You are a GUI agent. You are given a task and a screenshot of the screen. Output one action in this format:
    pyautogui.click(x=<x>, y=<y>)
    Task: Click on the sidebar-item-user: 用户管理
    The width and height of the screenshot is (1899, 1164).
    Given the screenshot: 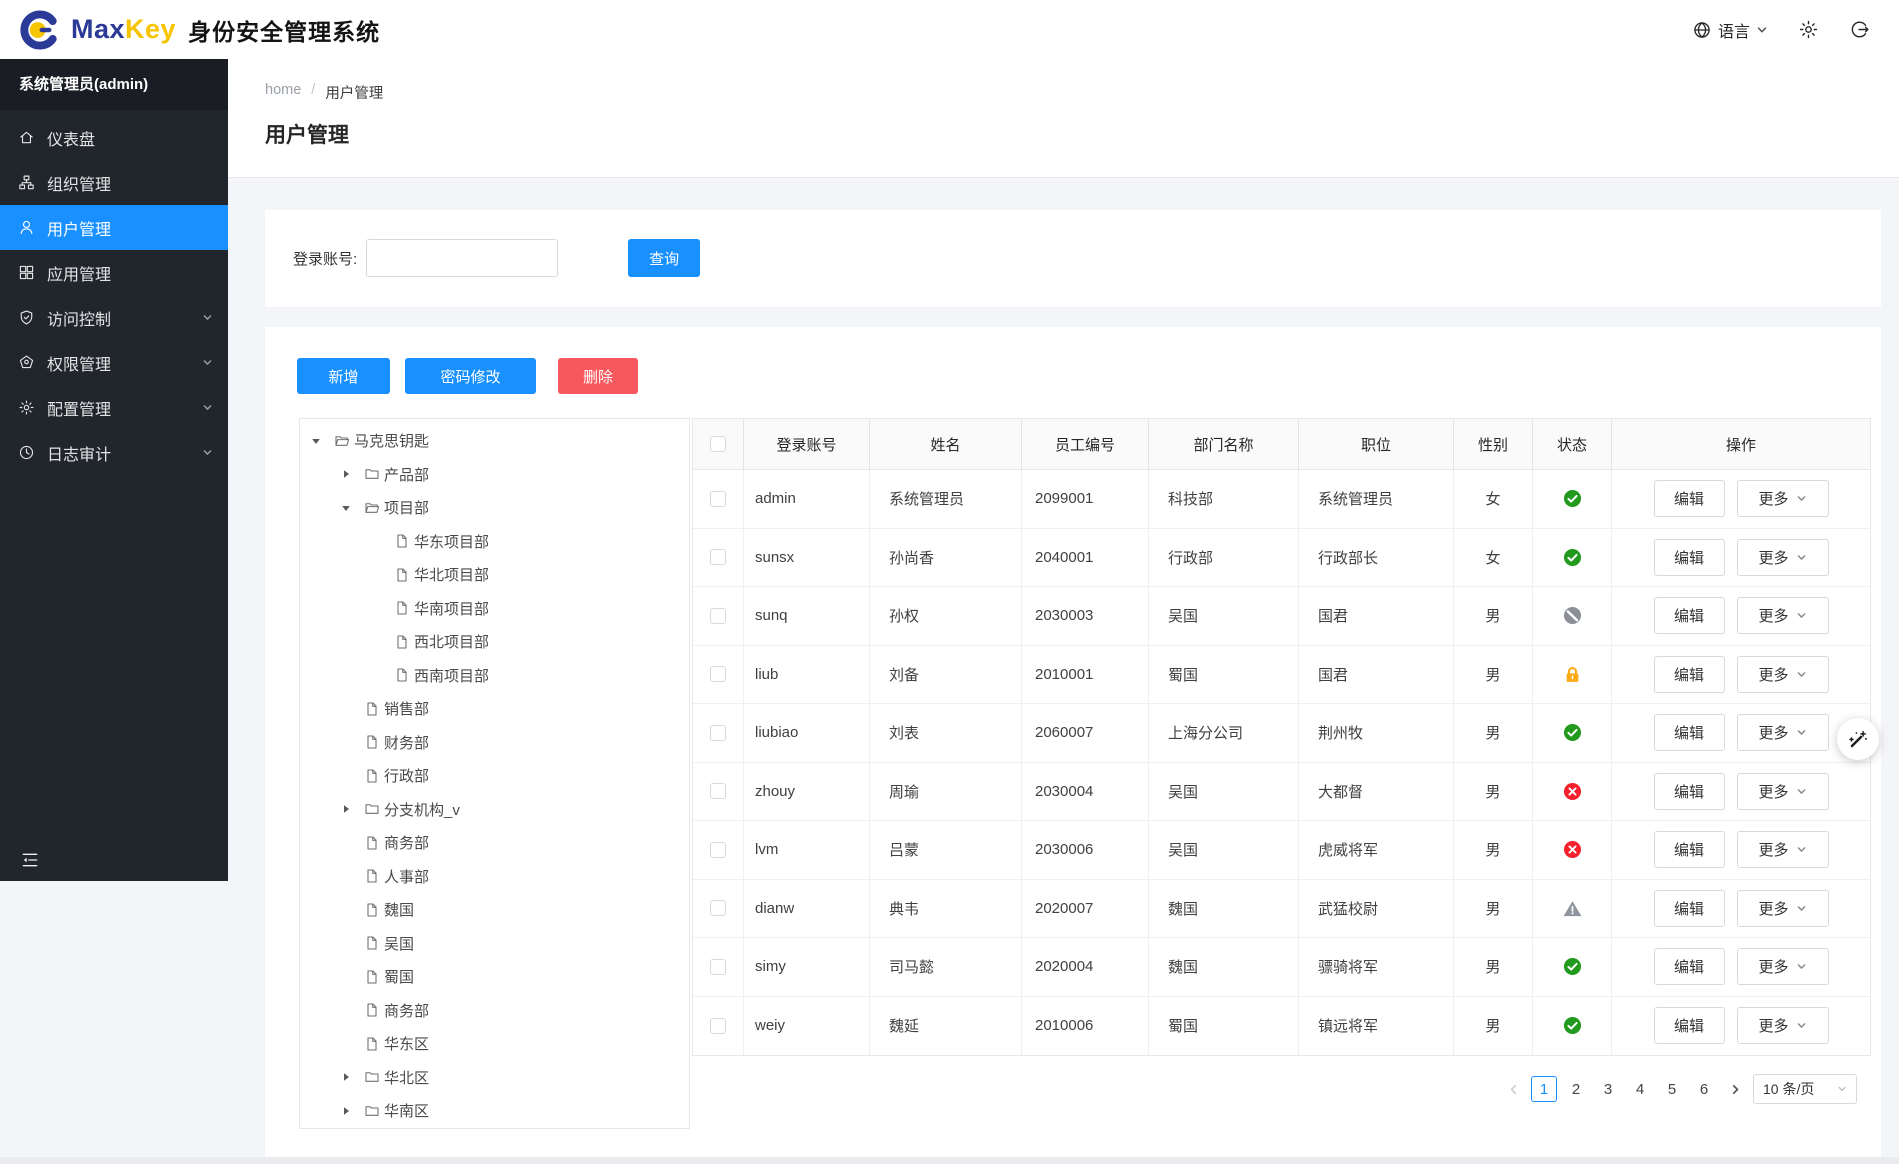 What is the action you would take?
    pyautogui.click(x=114, y=227)
    